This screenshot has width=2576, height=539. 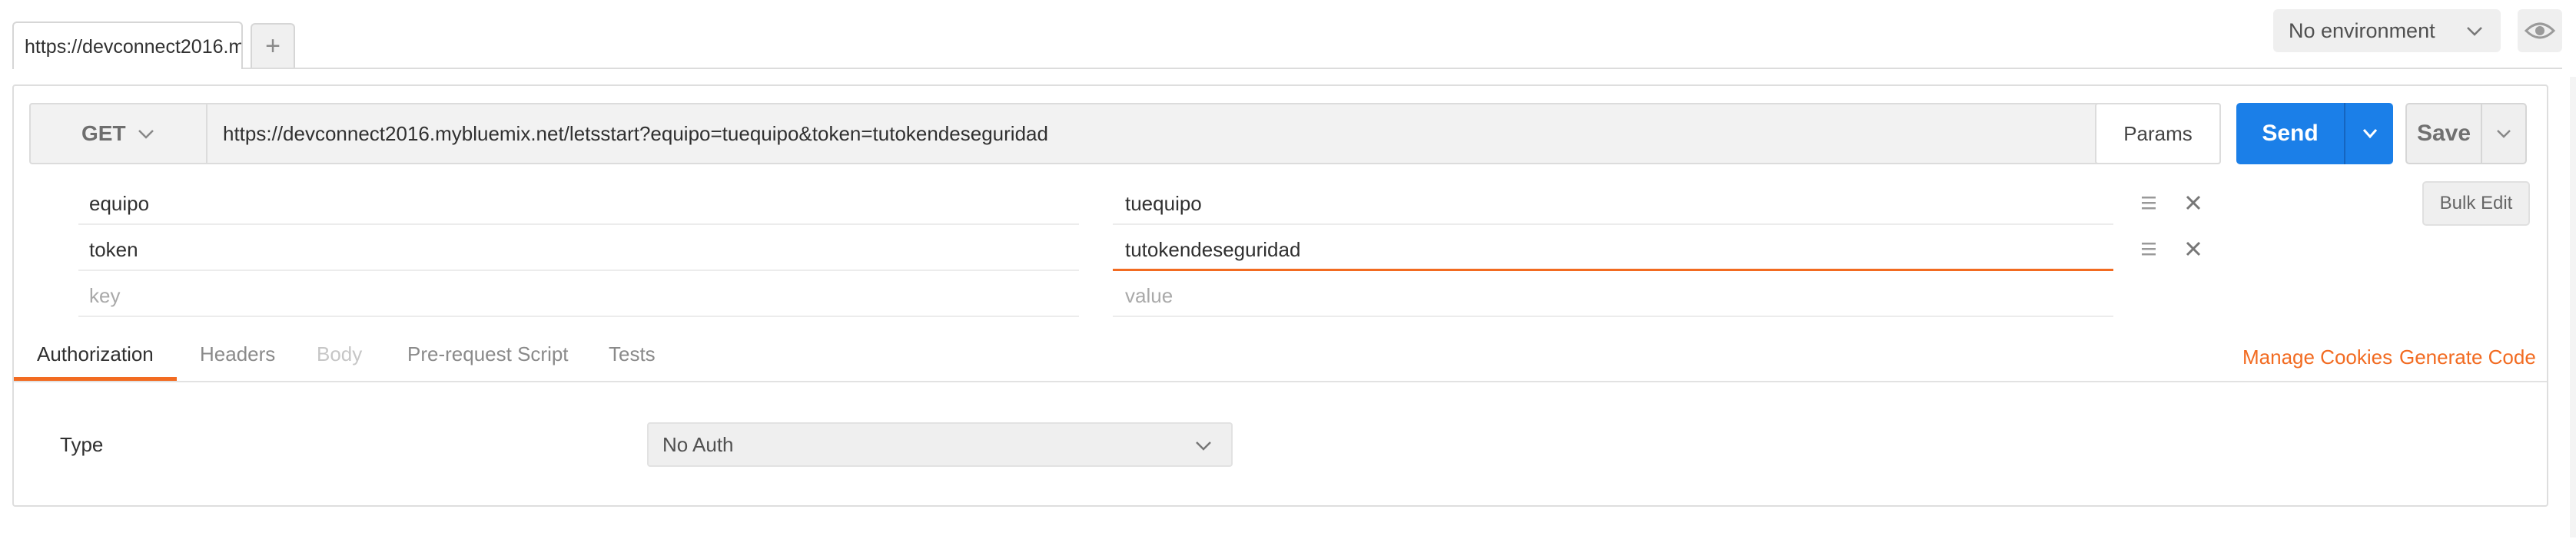 I want to click on environment-label: No environment, so click(x=2362, y=30).